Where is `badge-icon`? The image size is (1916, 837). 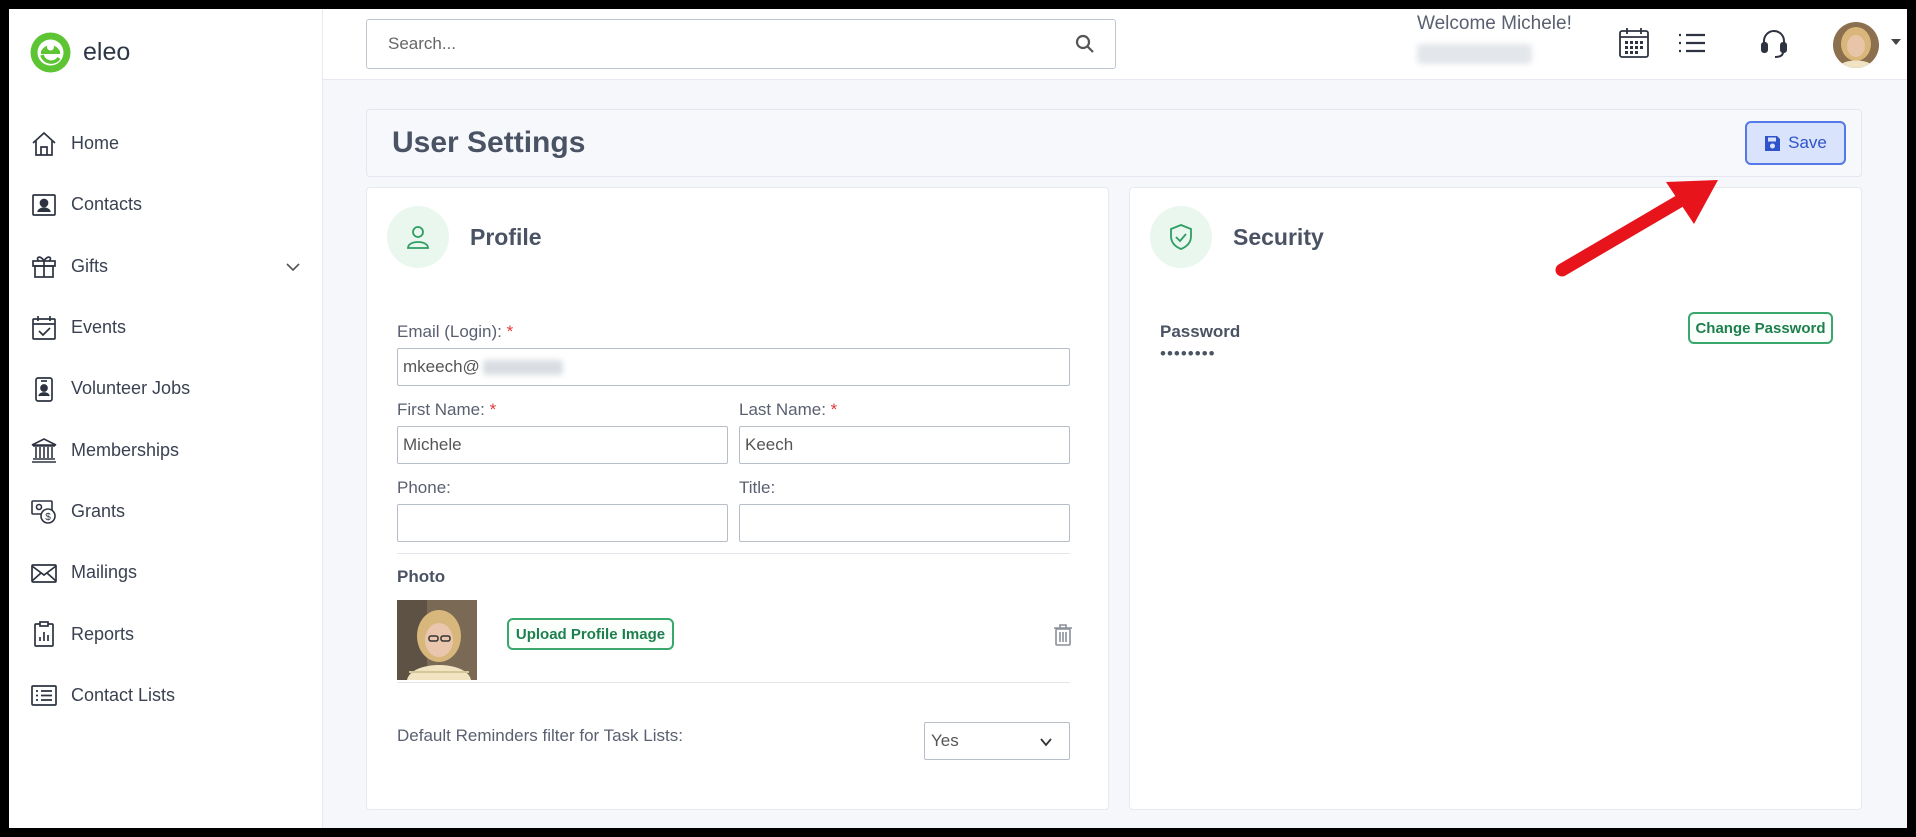 badge-icon is located at coordinates (44, 389).